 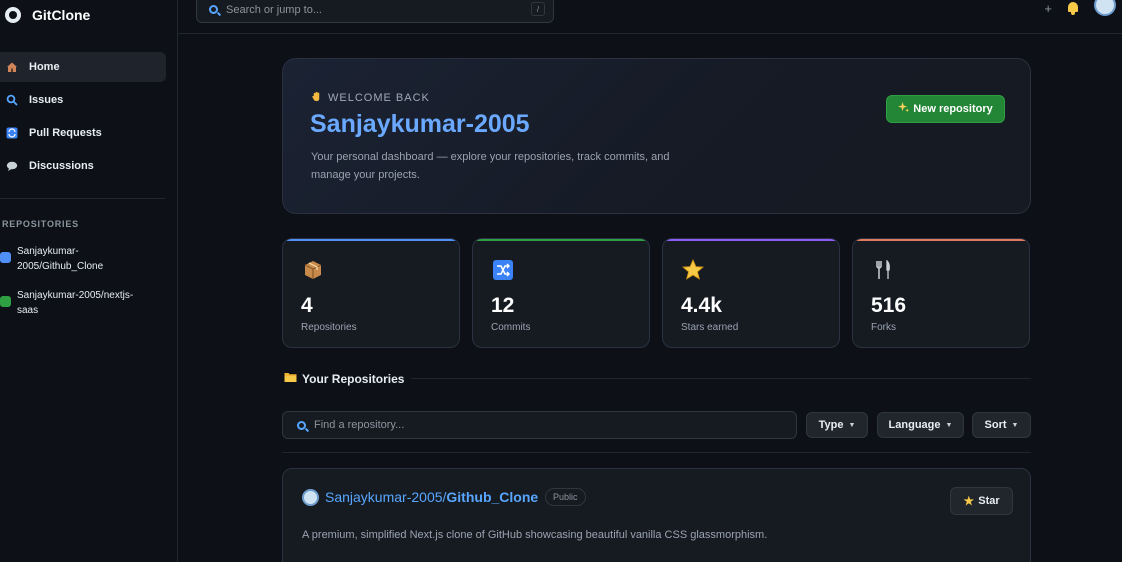 I want to click on nav-label: Discussions, so click(x=61, y=166).